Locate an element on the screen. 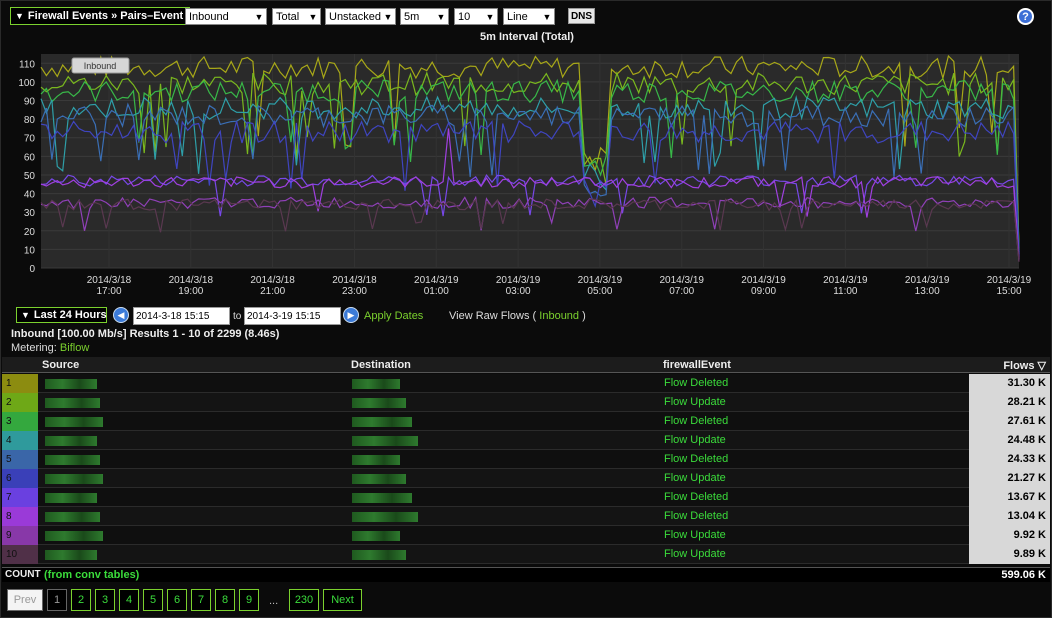 The width and height of the screenshot is (1052, 618). table-row: 9 Flow Update 9.92 K is located at coordinates (526, 535).